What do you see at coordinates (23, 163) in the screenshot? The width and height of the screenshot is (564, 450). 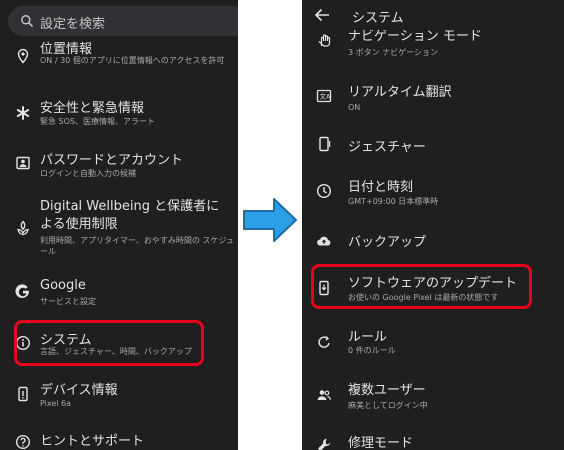 I see `password-icon` at bounding box center [23, 163].